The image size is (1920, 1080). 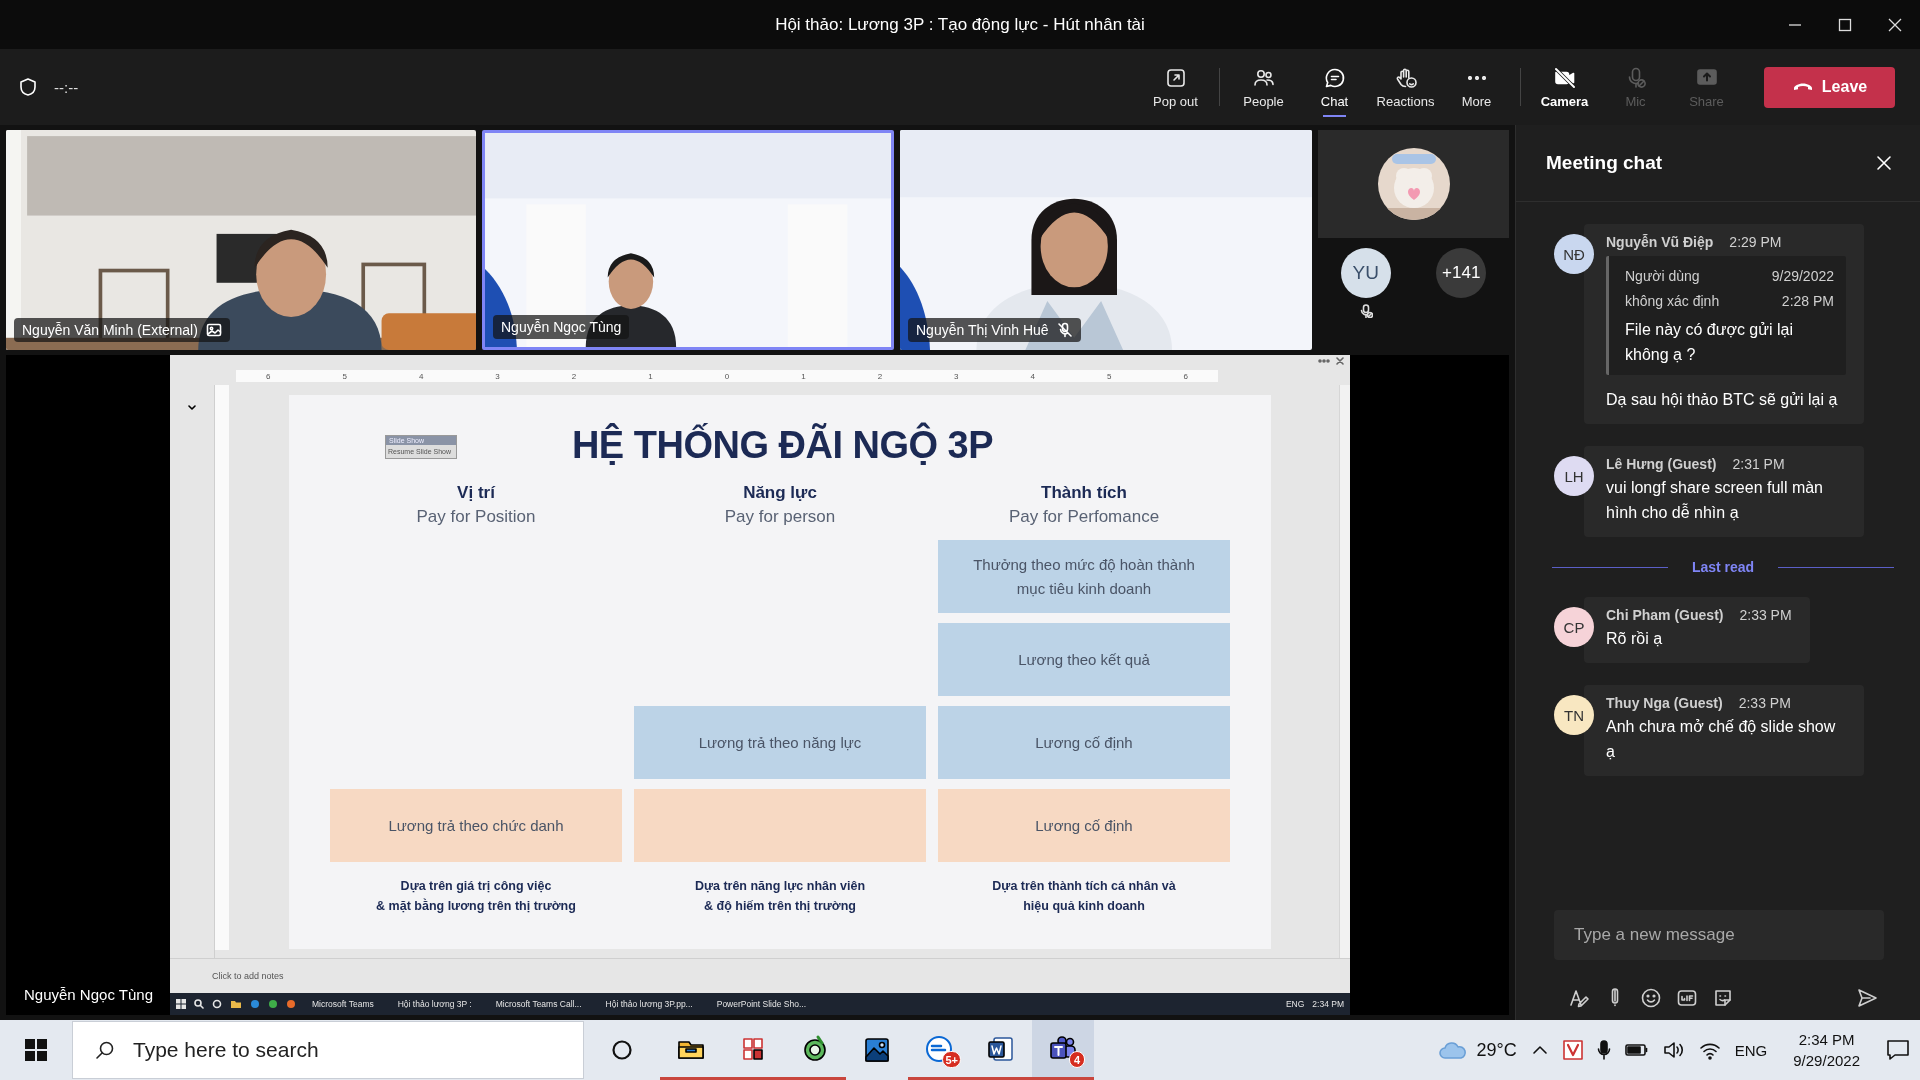 I want to click on message-text: Anh chưa mở chế độ slide show ạ, so click(x=1721, y=739).